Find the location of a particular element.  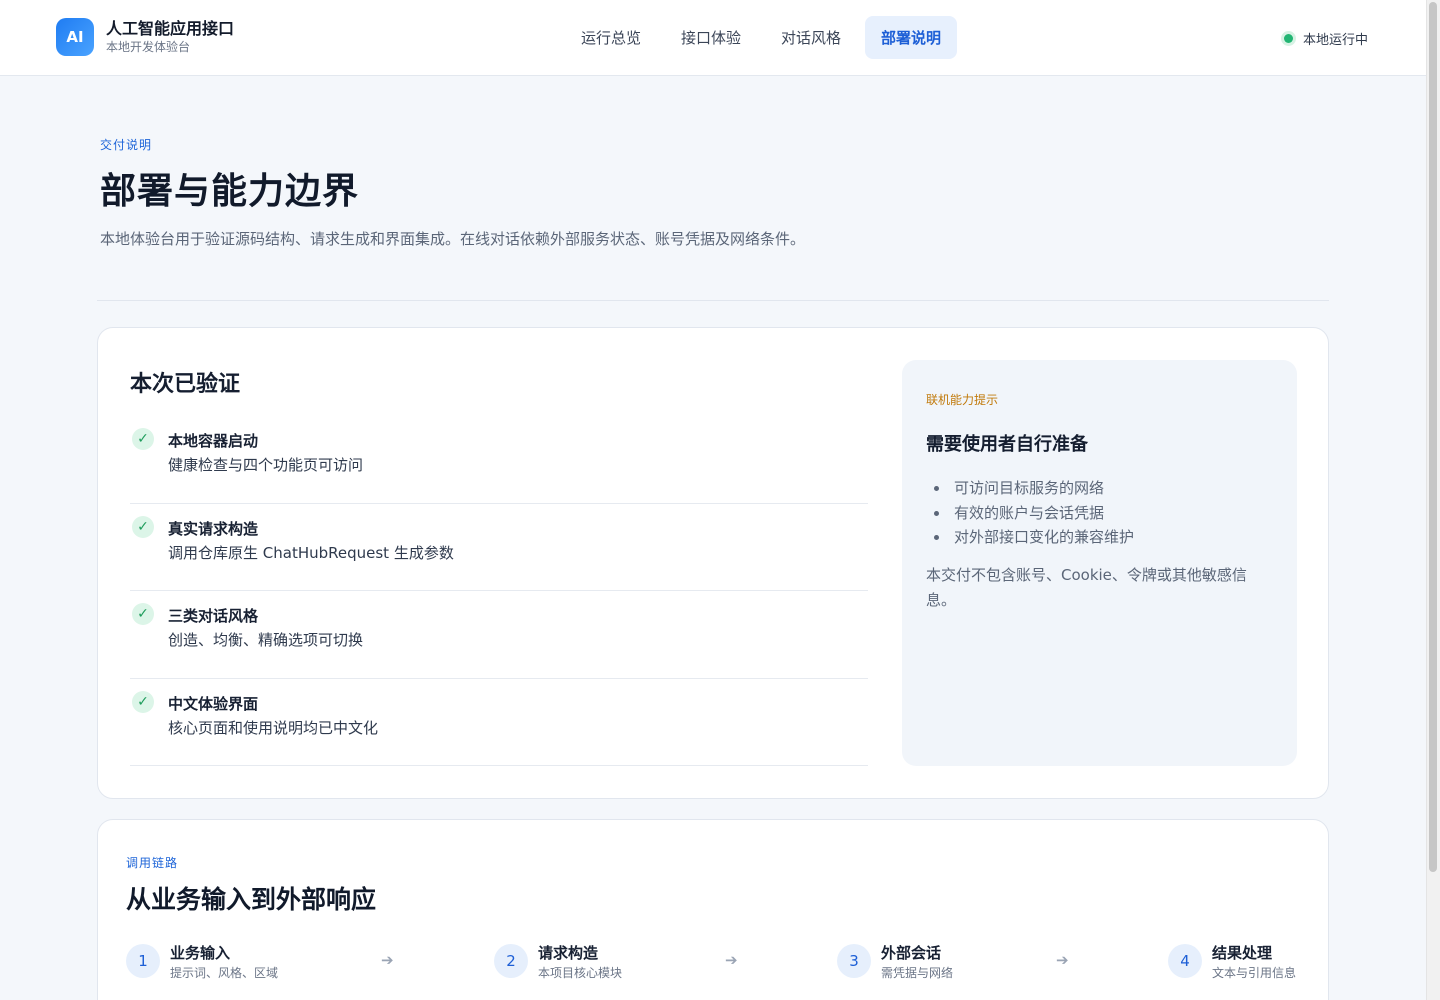

chain-step: 2 请求构造 本项目核心模块 is located at coordinates (558, 963).